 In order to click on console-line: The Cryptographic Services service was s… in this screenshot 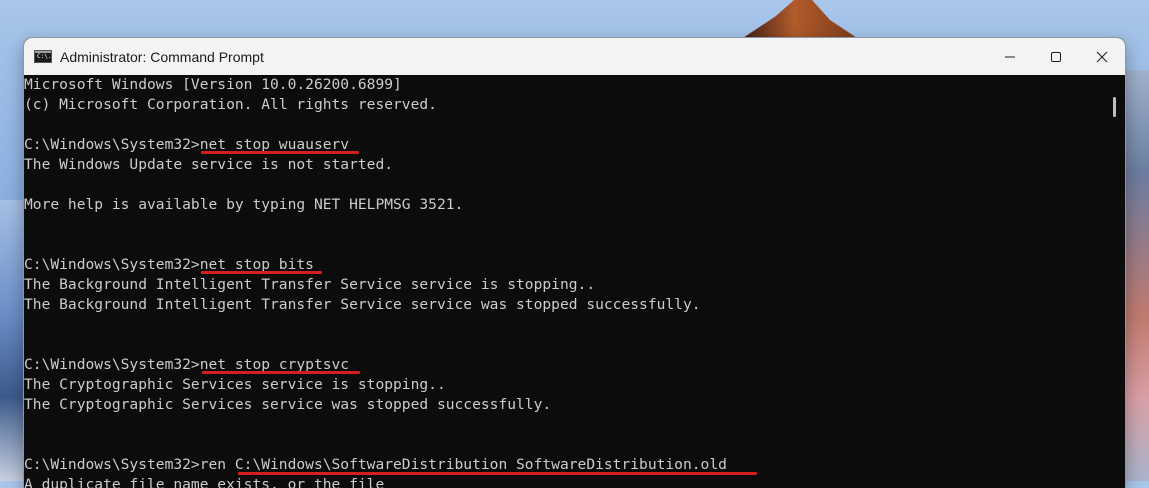, I will do `click(288, 404)`.